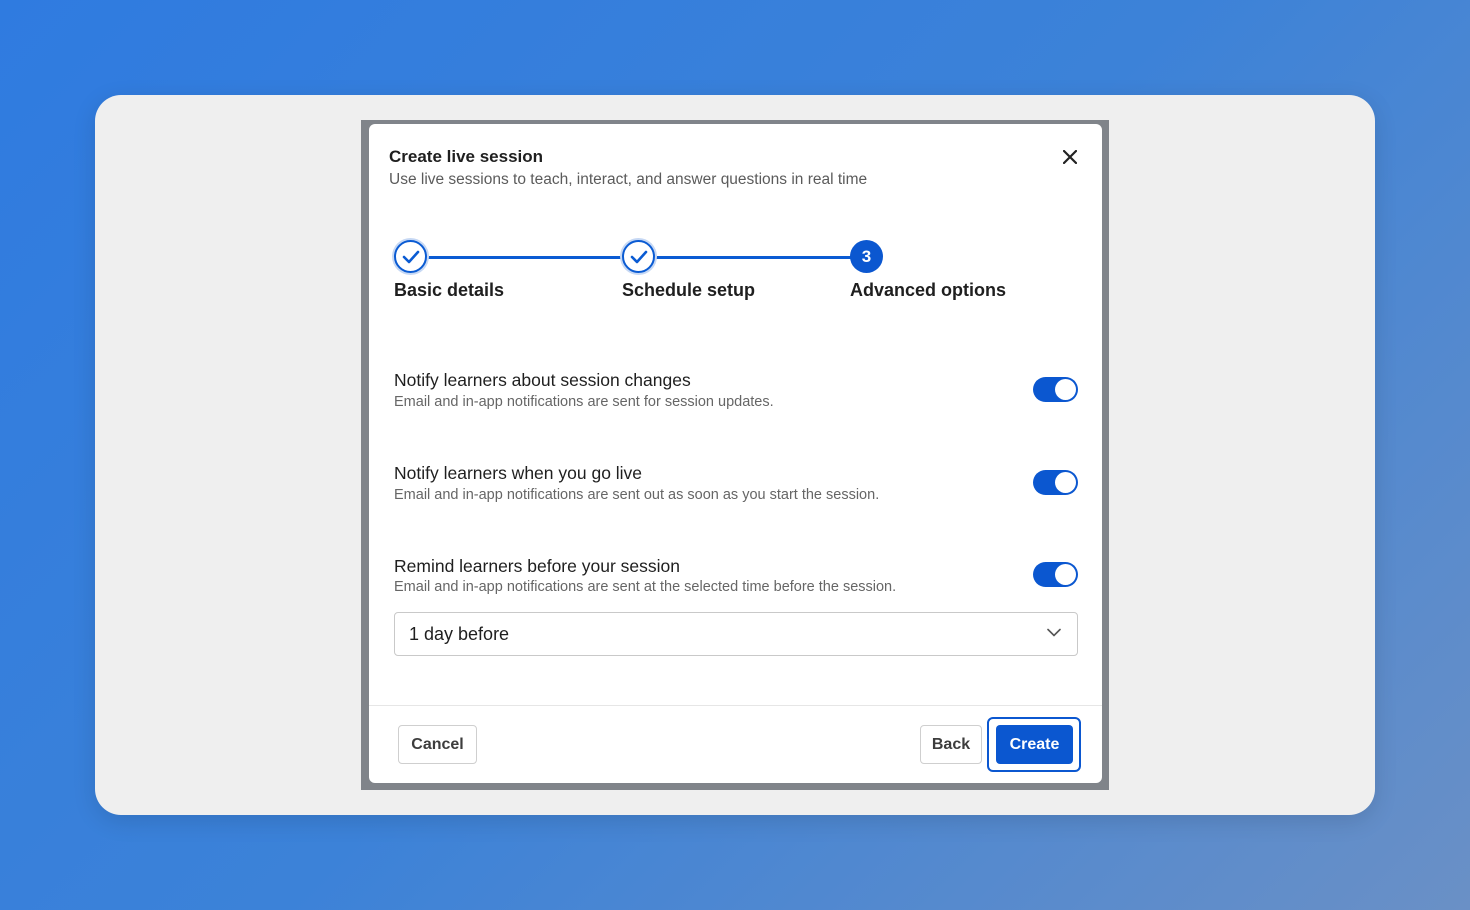  I want to click on reminder-time-select: 1 day before, so click(736, 634).